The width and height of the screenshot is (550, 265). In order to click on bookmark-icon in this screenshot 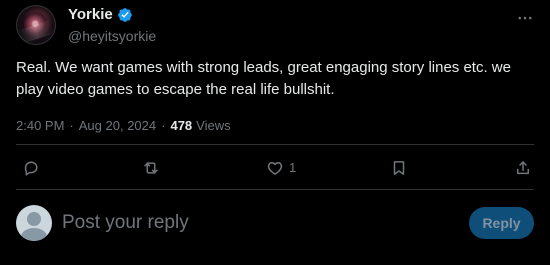, I will do `click(399, 168)`.